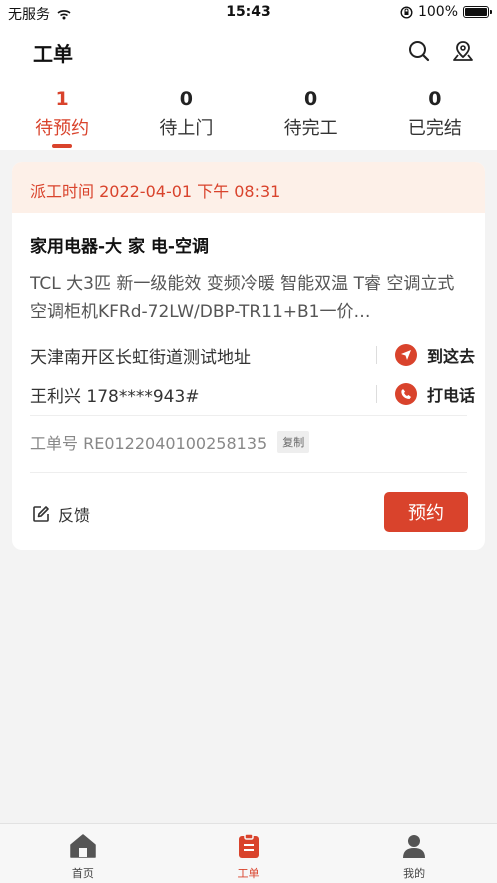 This screenshot has width=497, height=883. What do you see at coordinates (450, 395) in the screenshot?
I see `call-label: 打电话` at bounding box center [450, 395].